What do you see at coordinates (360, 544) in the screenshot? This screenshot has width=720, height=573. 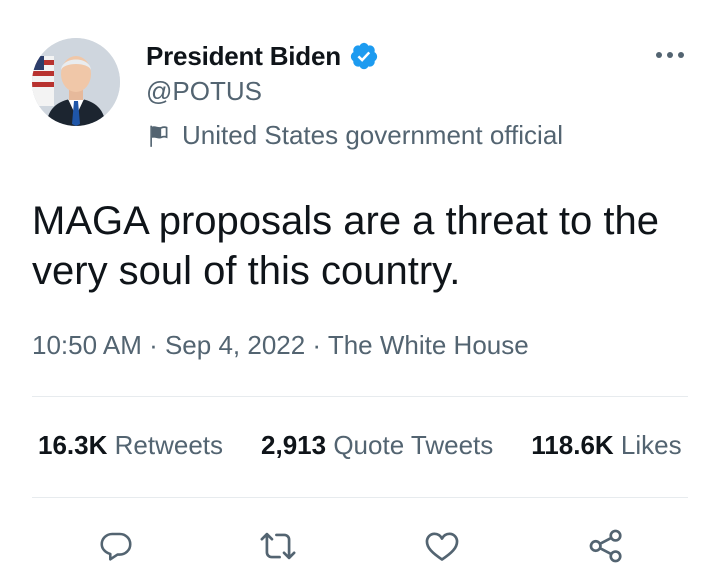 I see `tweet-actions` at bounding box center [360, 544].